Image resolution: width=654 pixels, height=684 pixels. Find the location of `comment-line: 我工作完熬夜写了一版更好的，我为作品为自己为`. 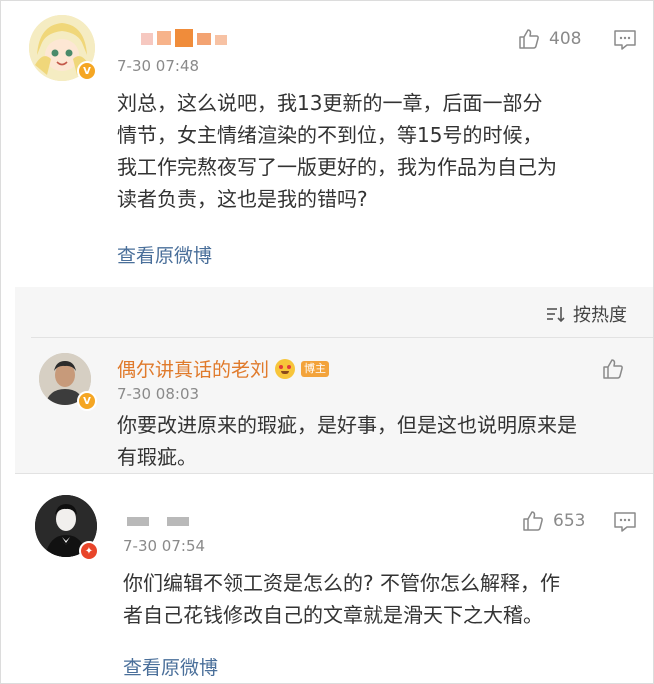

comment-line: 我工作完熬夜写了一版更好的，我为作品为自己为 is located at coordinates (337, 167).